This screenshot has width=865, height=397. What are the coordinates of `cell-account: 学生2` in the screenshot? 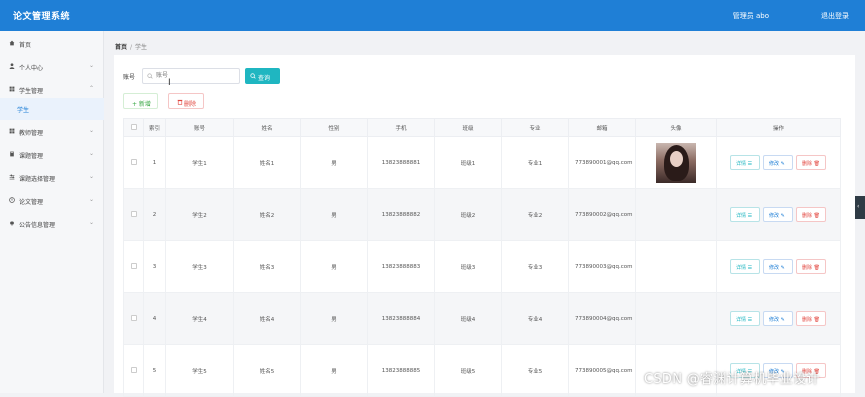 It's located at (199, 214).